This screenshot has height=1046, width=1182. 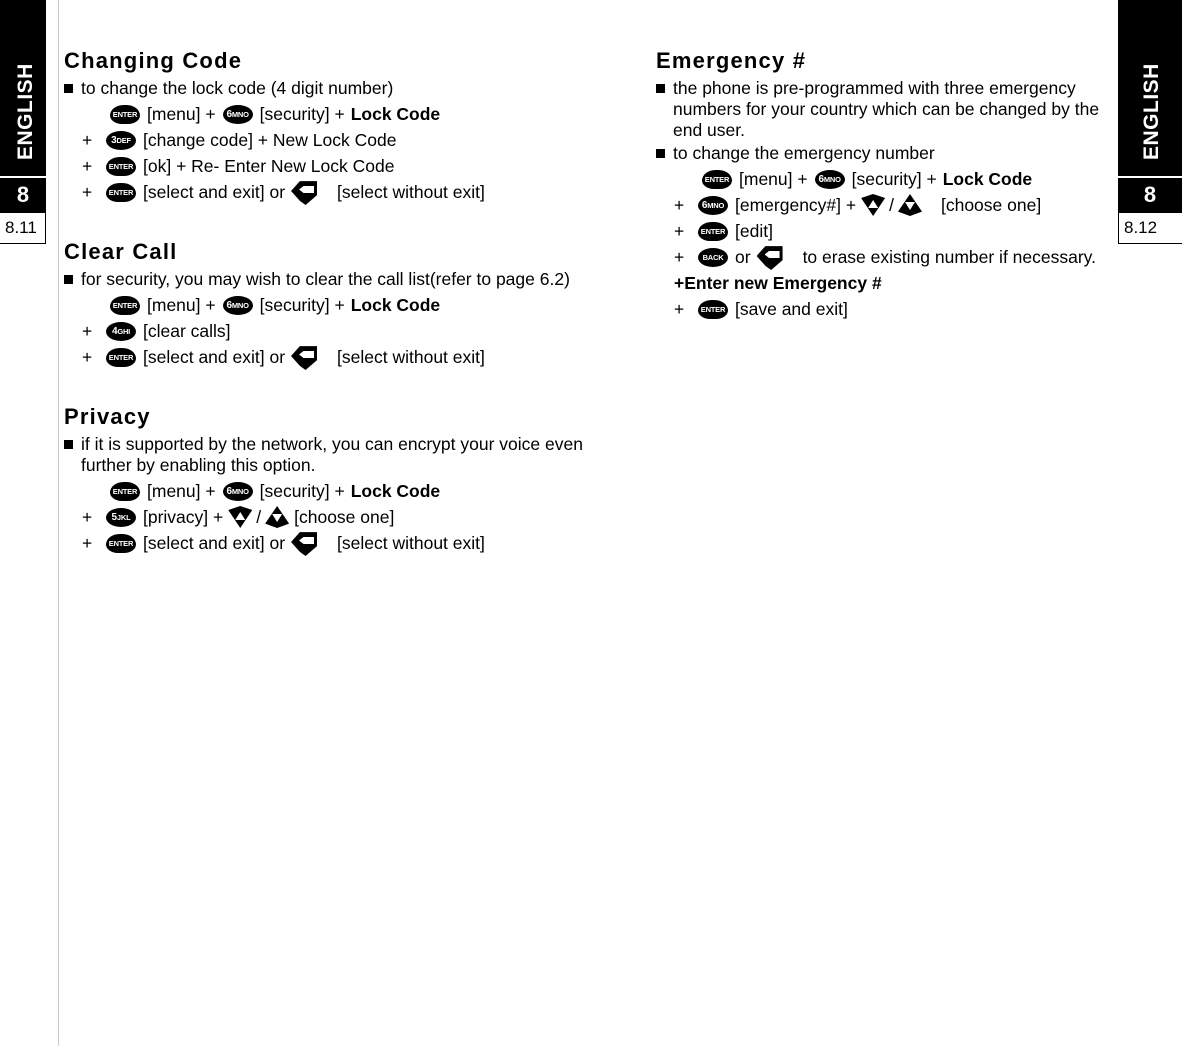 What do you see at coordinates (277, 517) in the screenshot?
I see `nav-up-key-icon` at bounding box center [277, 517].